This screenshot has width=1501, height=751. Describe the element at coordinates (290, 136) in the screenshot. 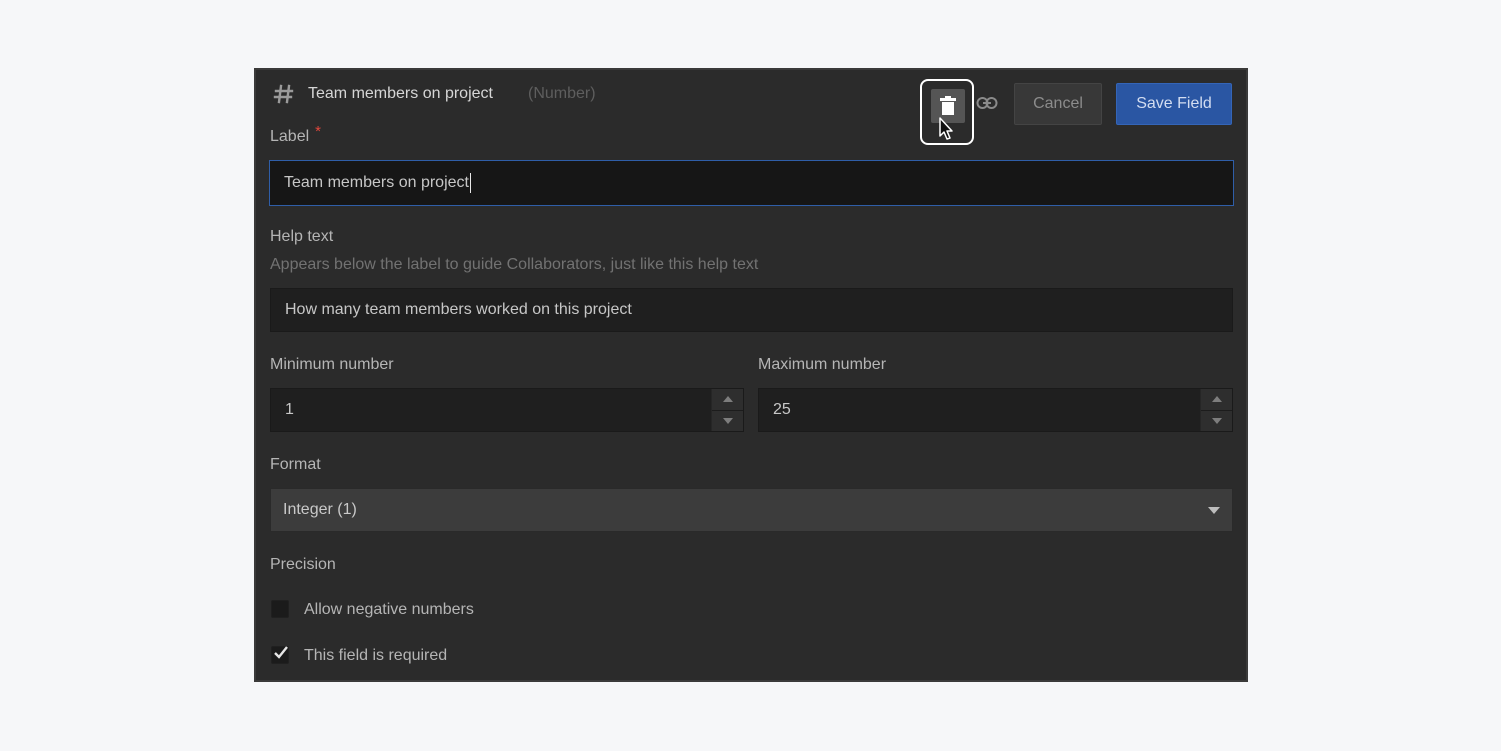

I see `label-field-label: Label` at that location.